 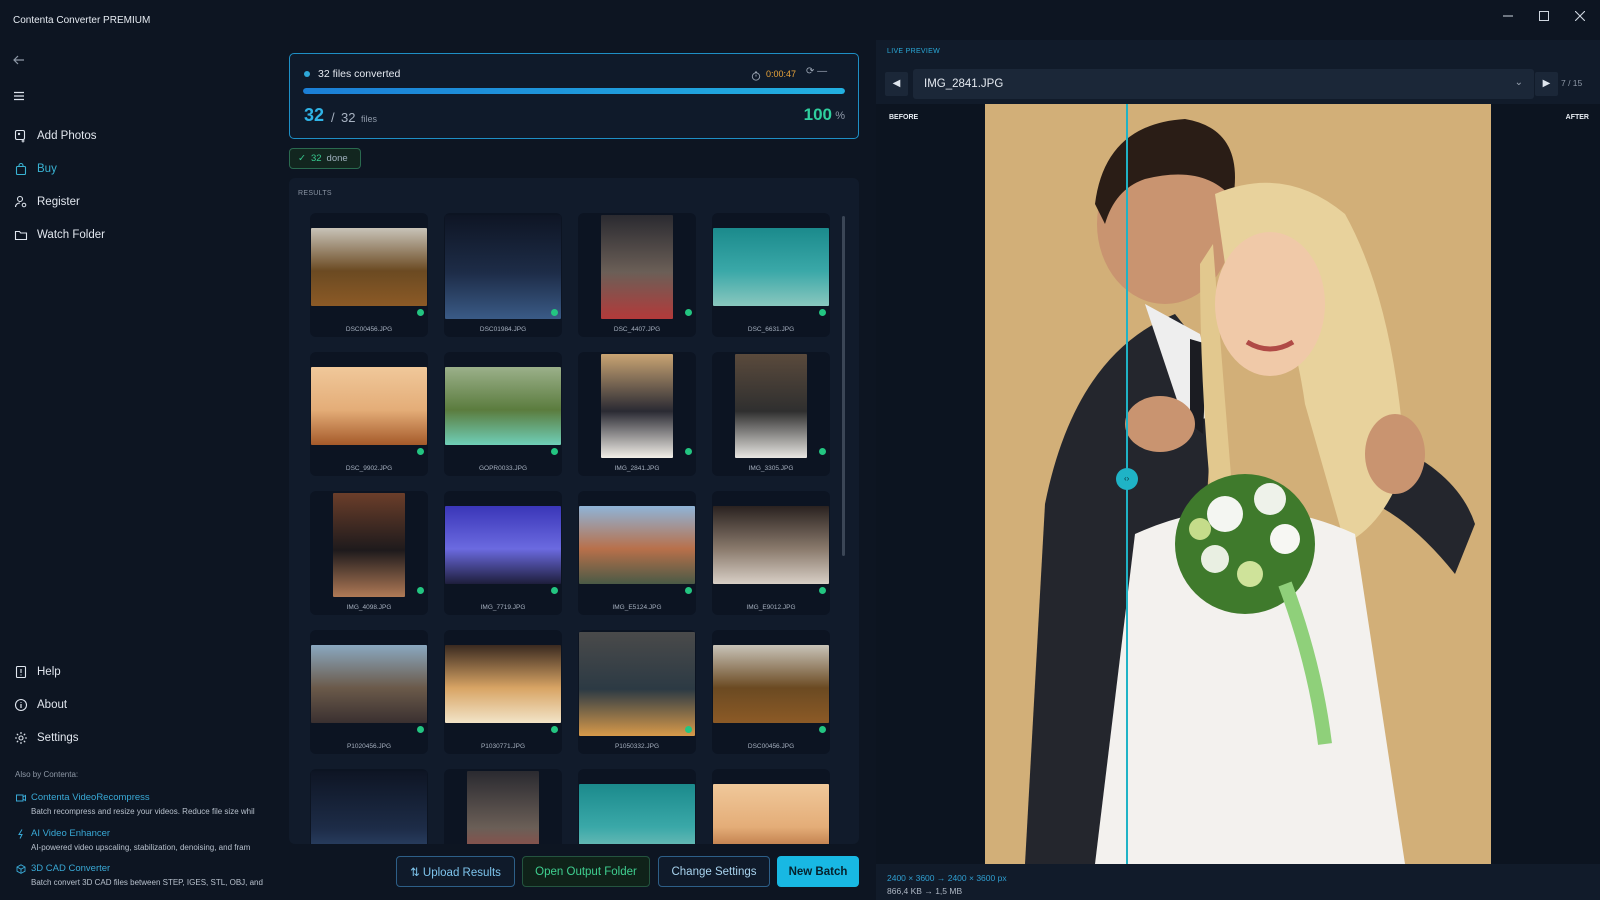 I want to click on also-by-title: Also by Contenta:, so click(x=47, y=774).